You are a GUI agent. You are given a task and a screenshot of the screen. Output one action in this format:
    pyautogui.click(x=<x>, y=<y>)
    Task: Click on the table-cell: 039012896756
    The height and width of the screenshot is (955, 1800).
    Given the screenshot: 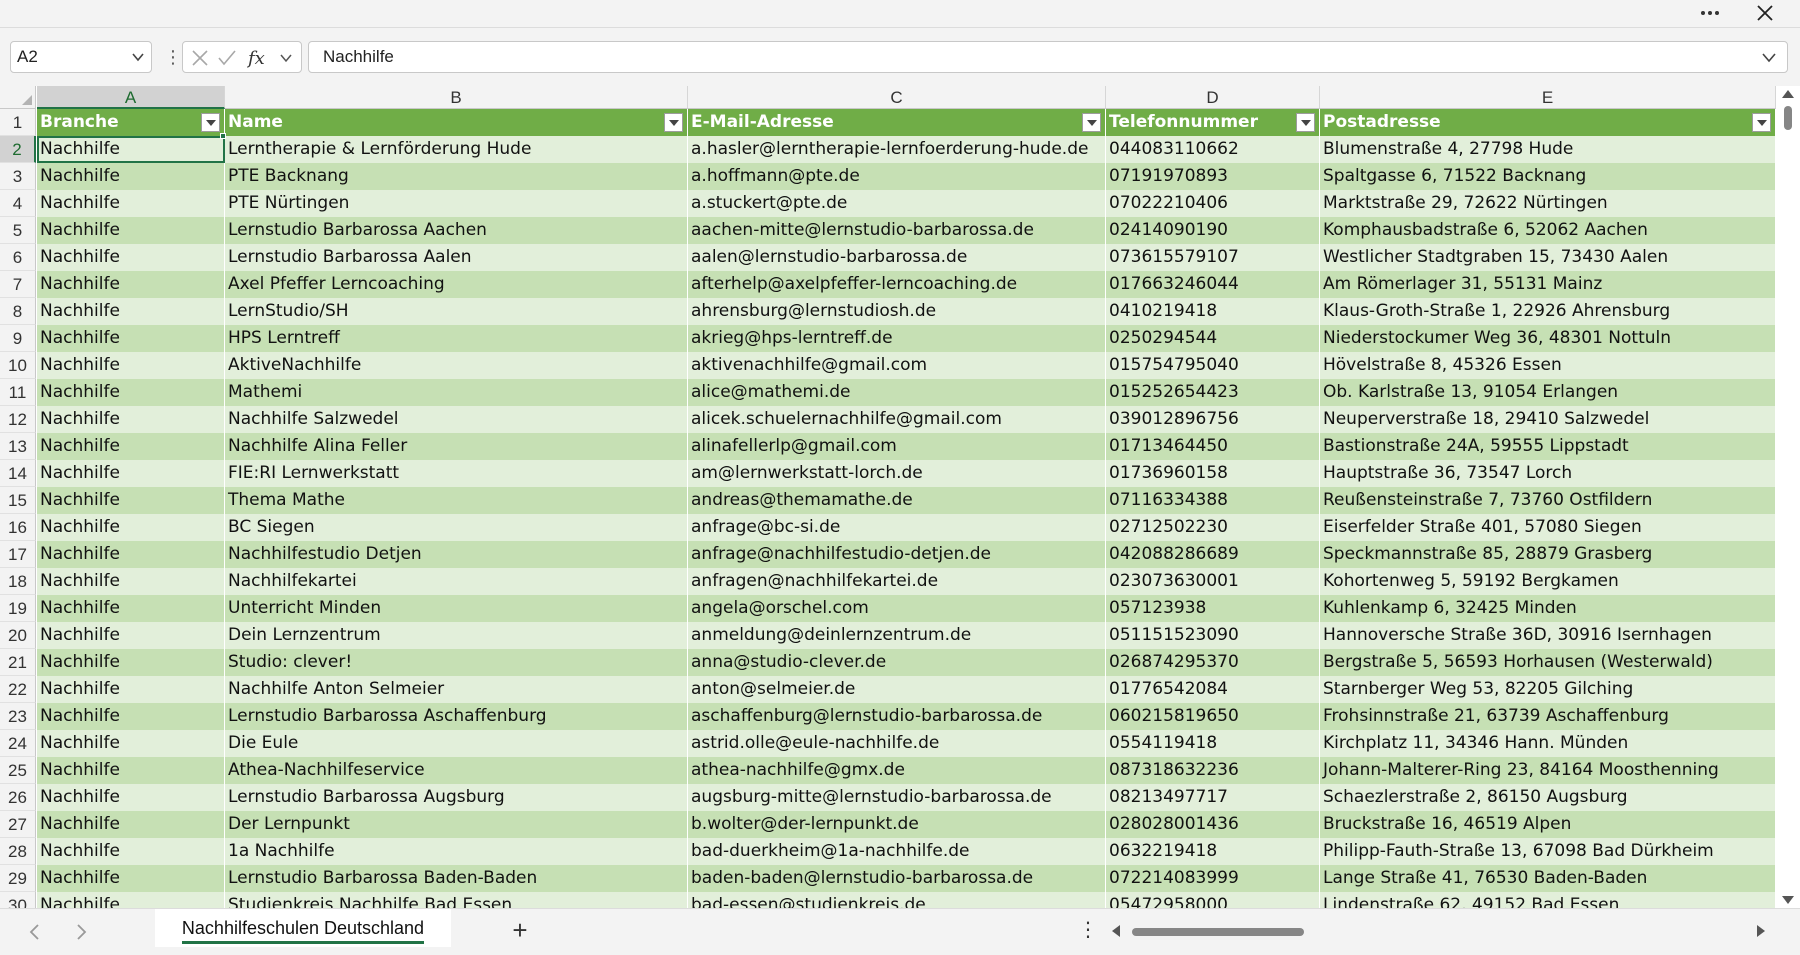 What is the action you would take?
    pyautogui.click(x=1213, y=419)
    